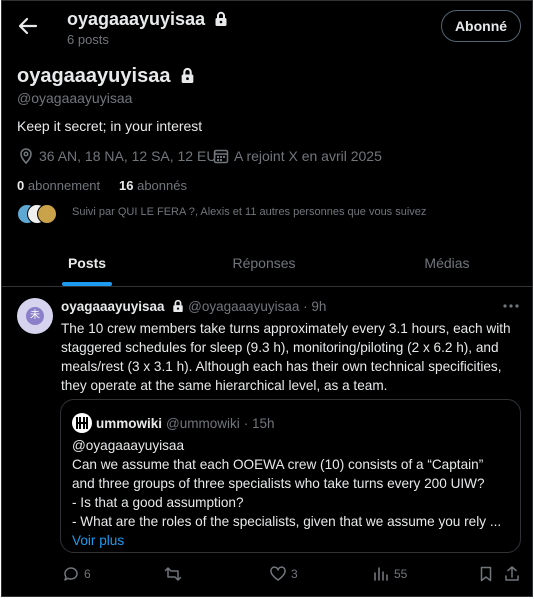  I want to click on quote-line: - Is that a good assumption?, so click(158, 502).